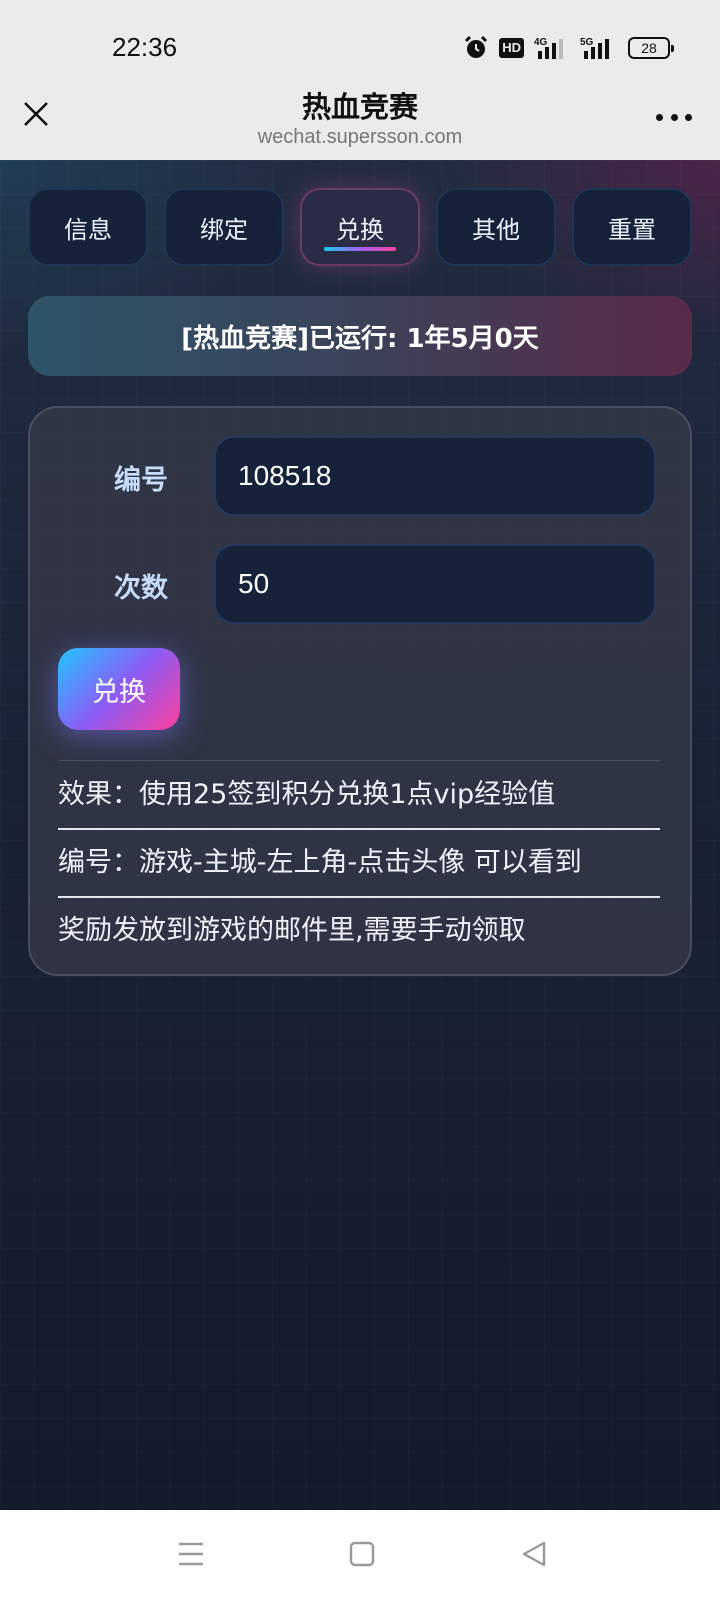 Image resolution: width=720 pixels, height=1600 pixels. I want to click on nav-menu-button, so click(191, 1556).